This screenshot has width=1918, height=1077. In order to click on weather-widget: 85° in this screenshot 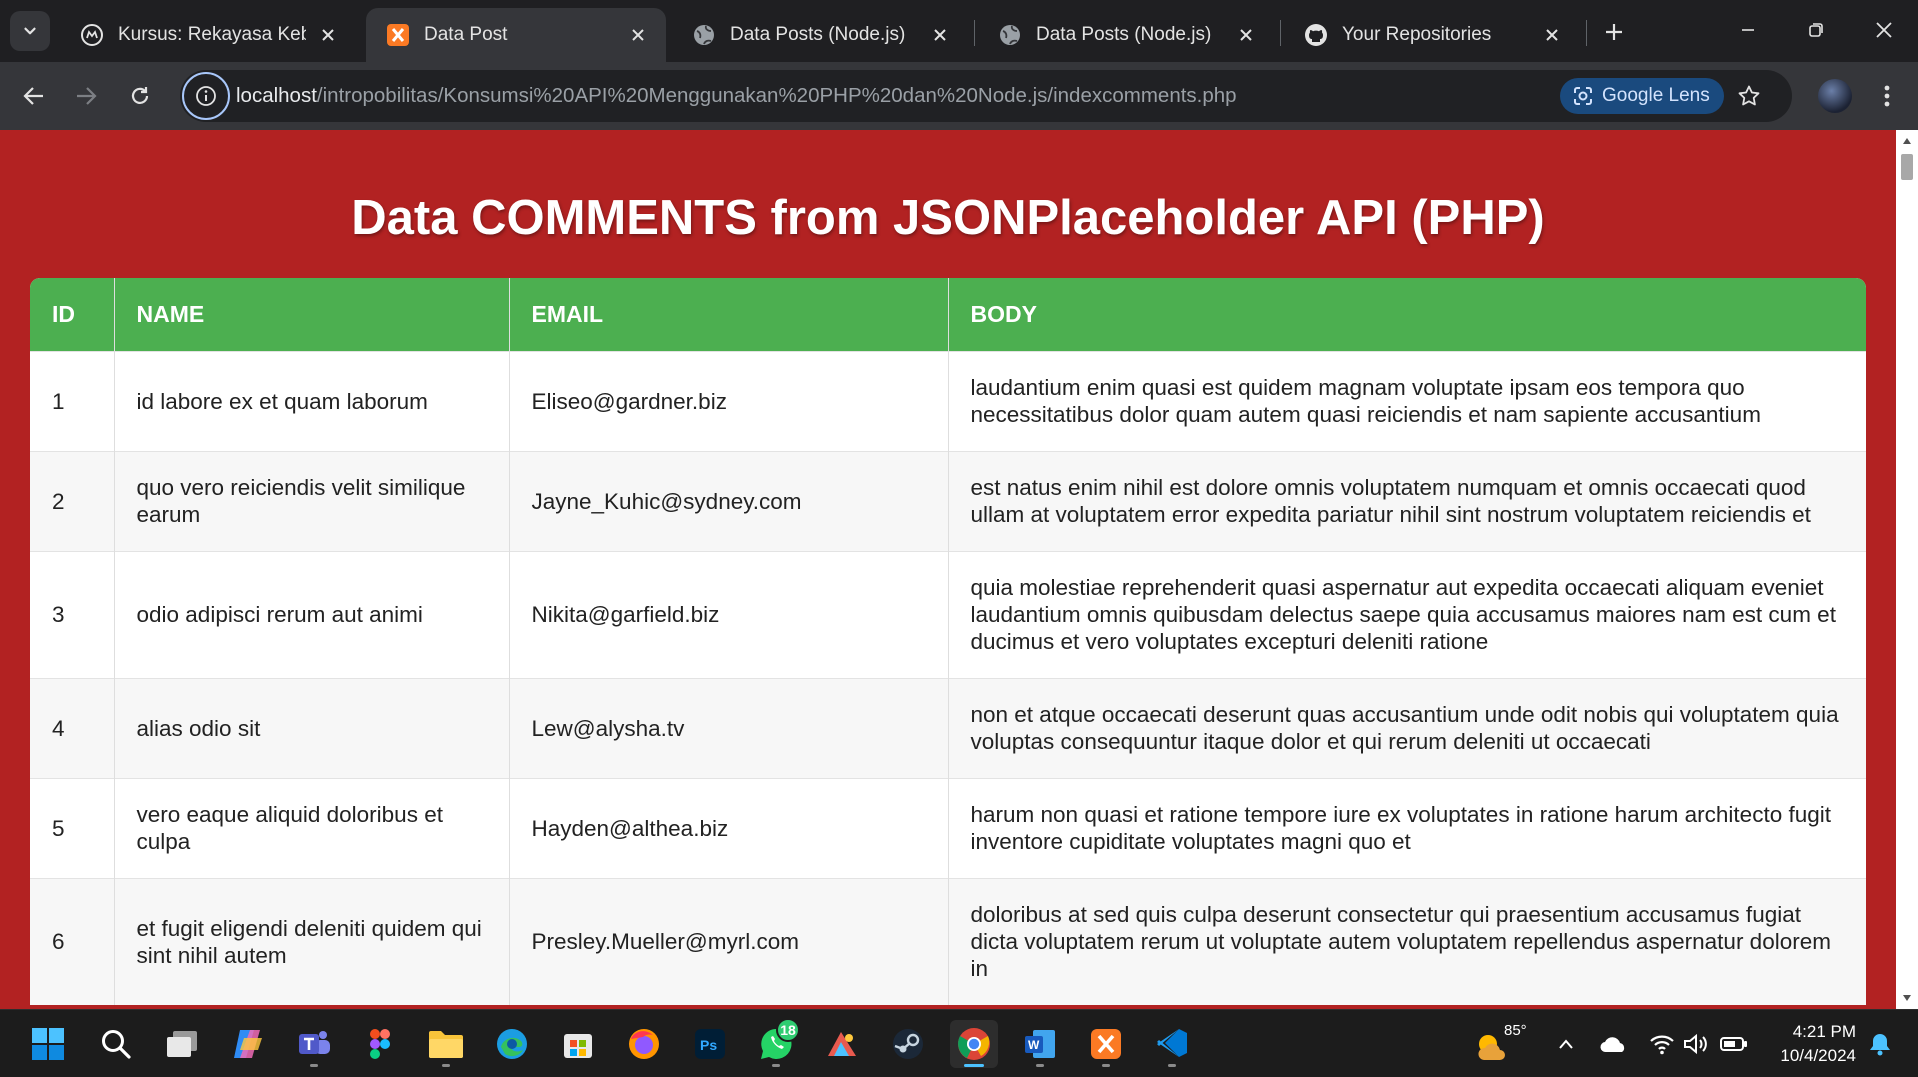, I will do `click(1504, 1044)`.